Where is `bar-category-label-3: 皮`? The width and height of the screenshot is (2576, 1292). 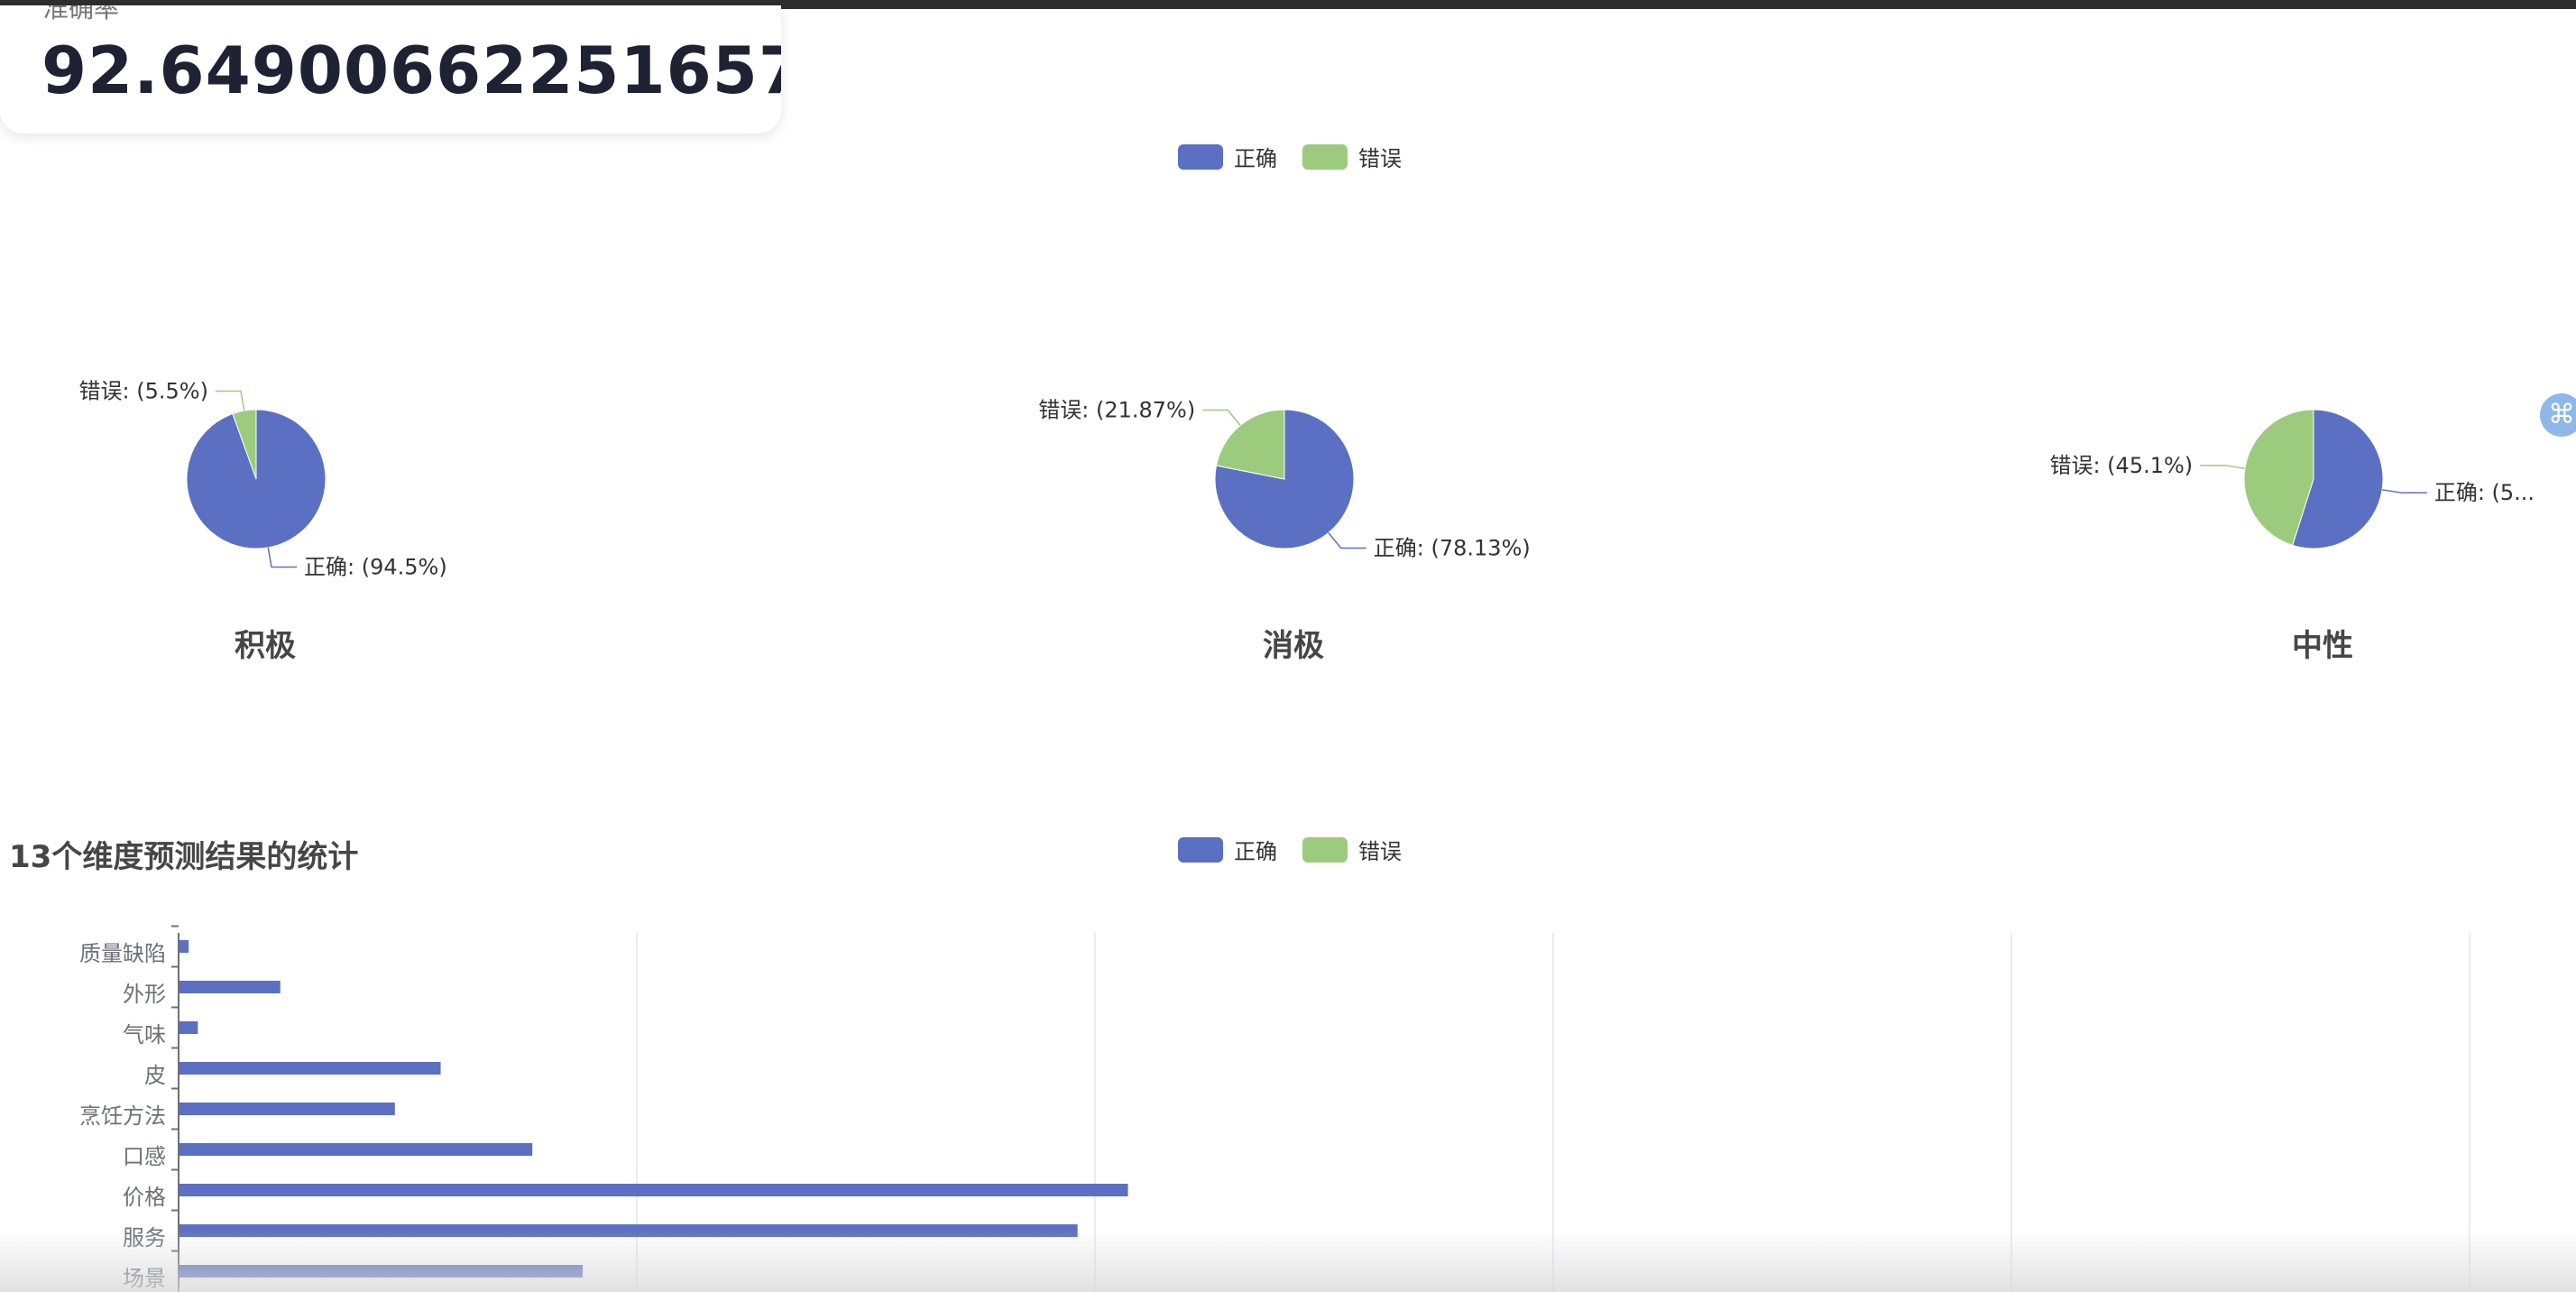
bar-category-label-3: 皮 is located at coordinates (155, 1075).